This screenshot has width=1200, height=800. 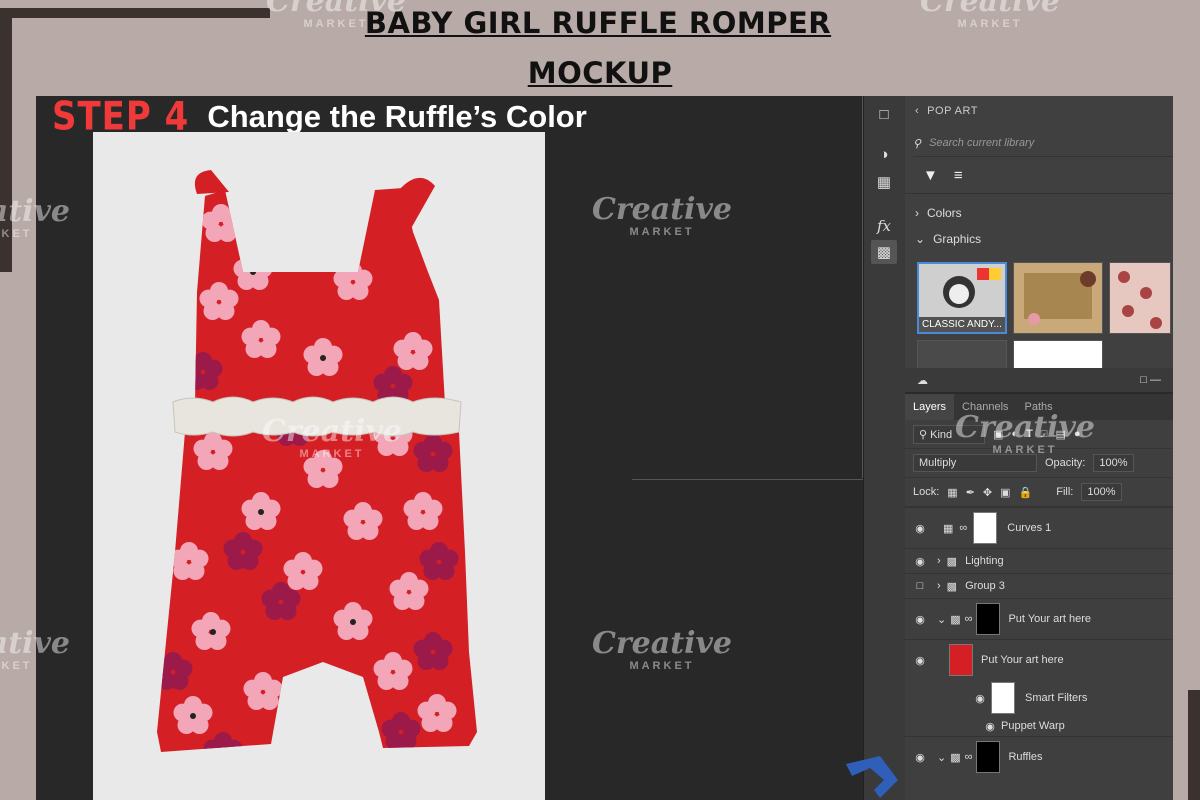 What do you see at coordinates (1113, 463) in the screenshot?
I see `opacity-input: 100%` at bounding box center [1113, 463].